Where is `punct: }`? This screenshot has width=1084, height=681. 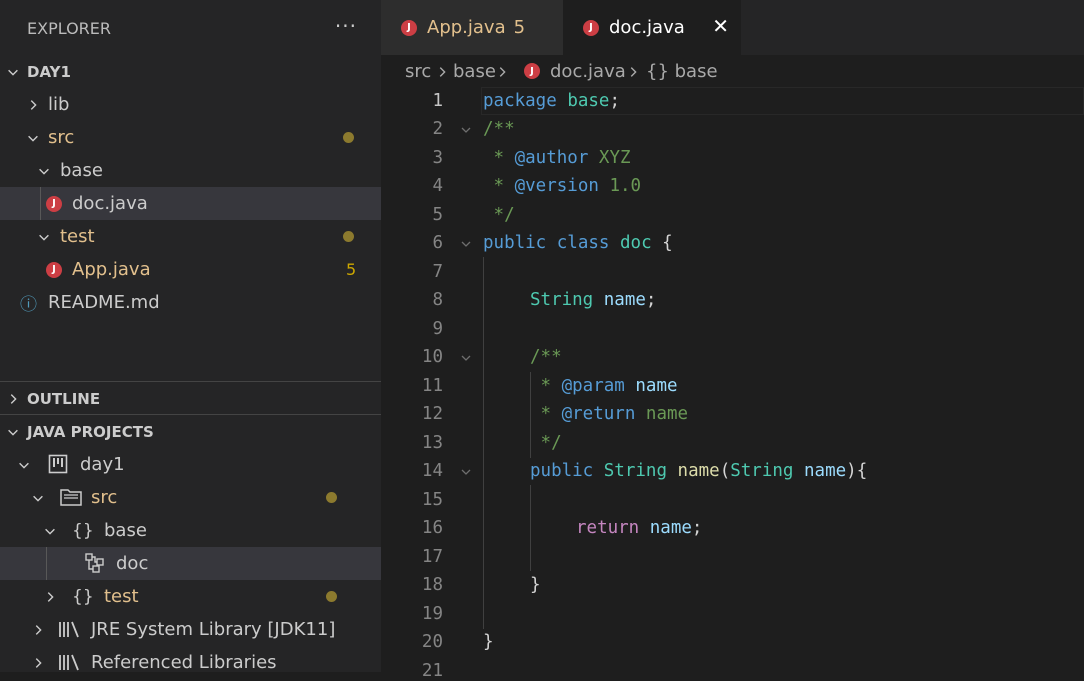 punct: } is located at coordinates (535, 585).